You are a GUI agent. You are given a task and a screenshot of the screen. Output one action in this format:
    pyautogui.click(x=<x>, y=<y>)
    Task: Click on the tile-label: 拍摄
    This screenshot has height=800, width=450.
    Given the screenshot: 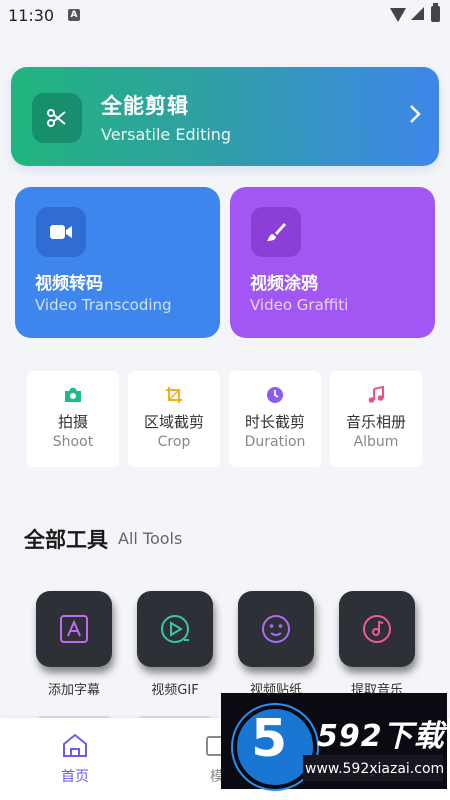 What is the action you would take?
    pyautogui.click(x=72, y=422)
    